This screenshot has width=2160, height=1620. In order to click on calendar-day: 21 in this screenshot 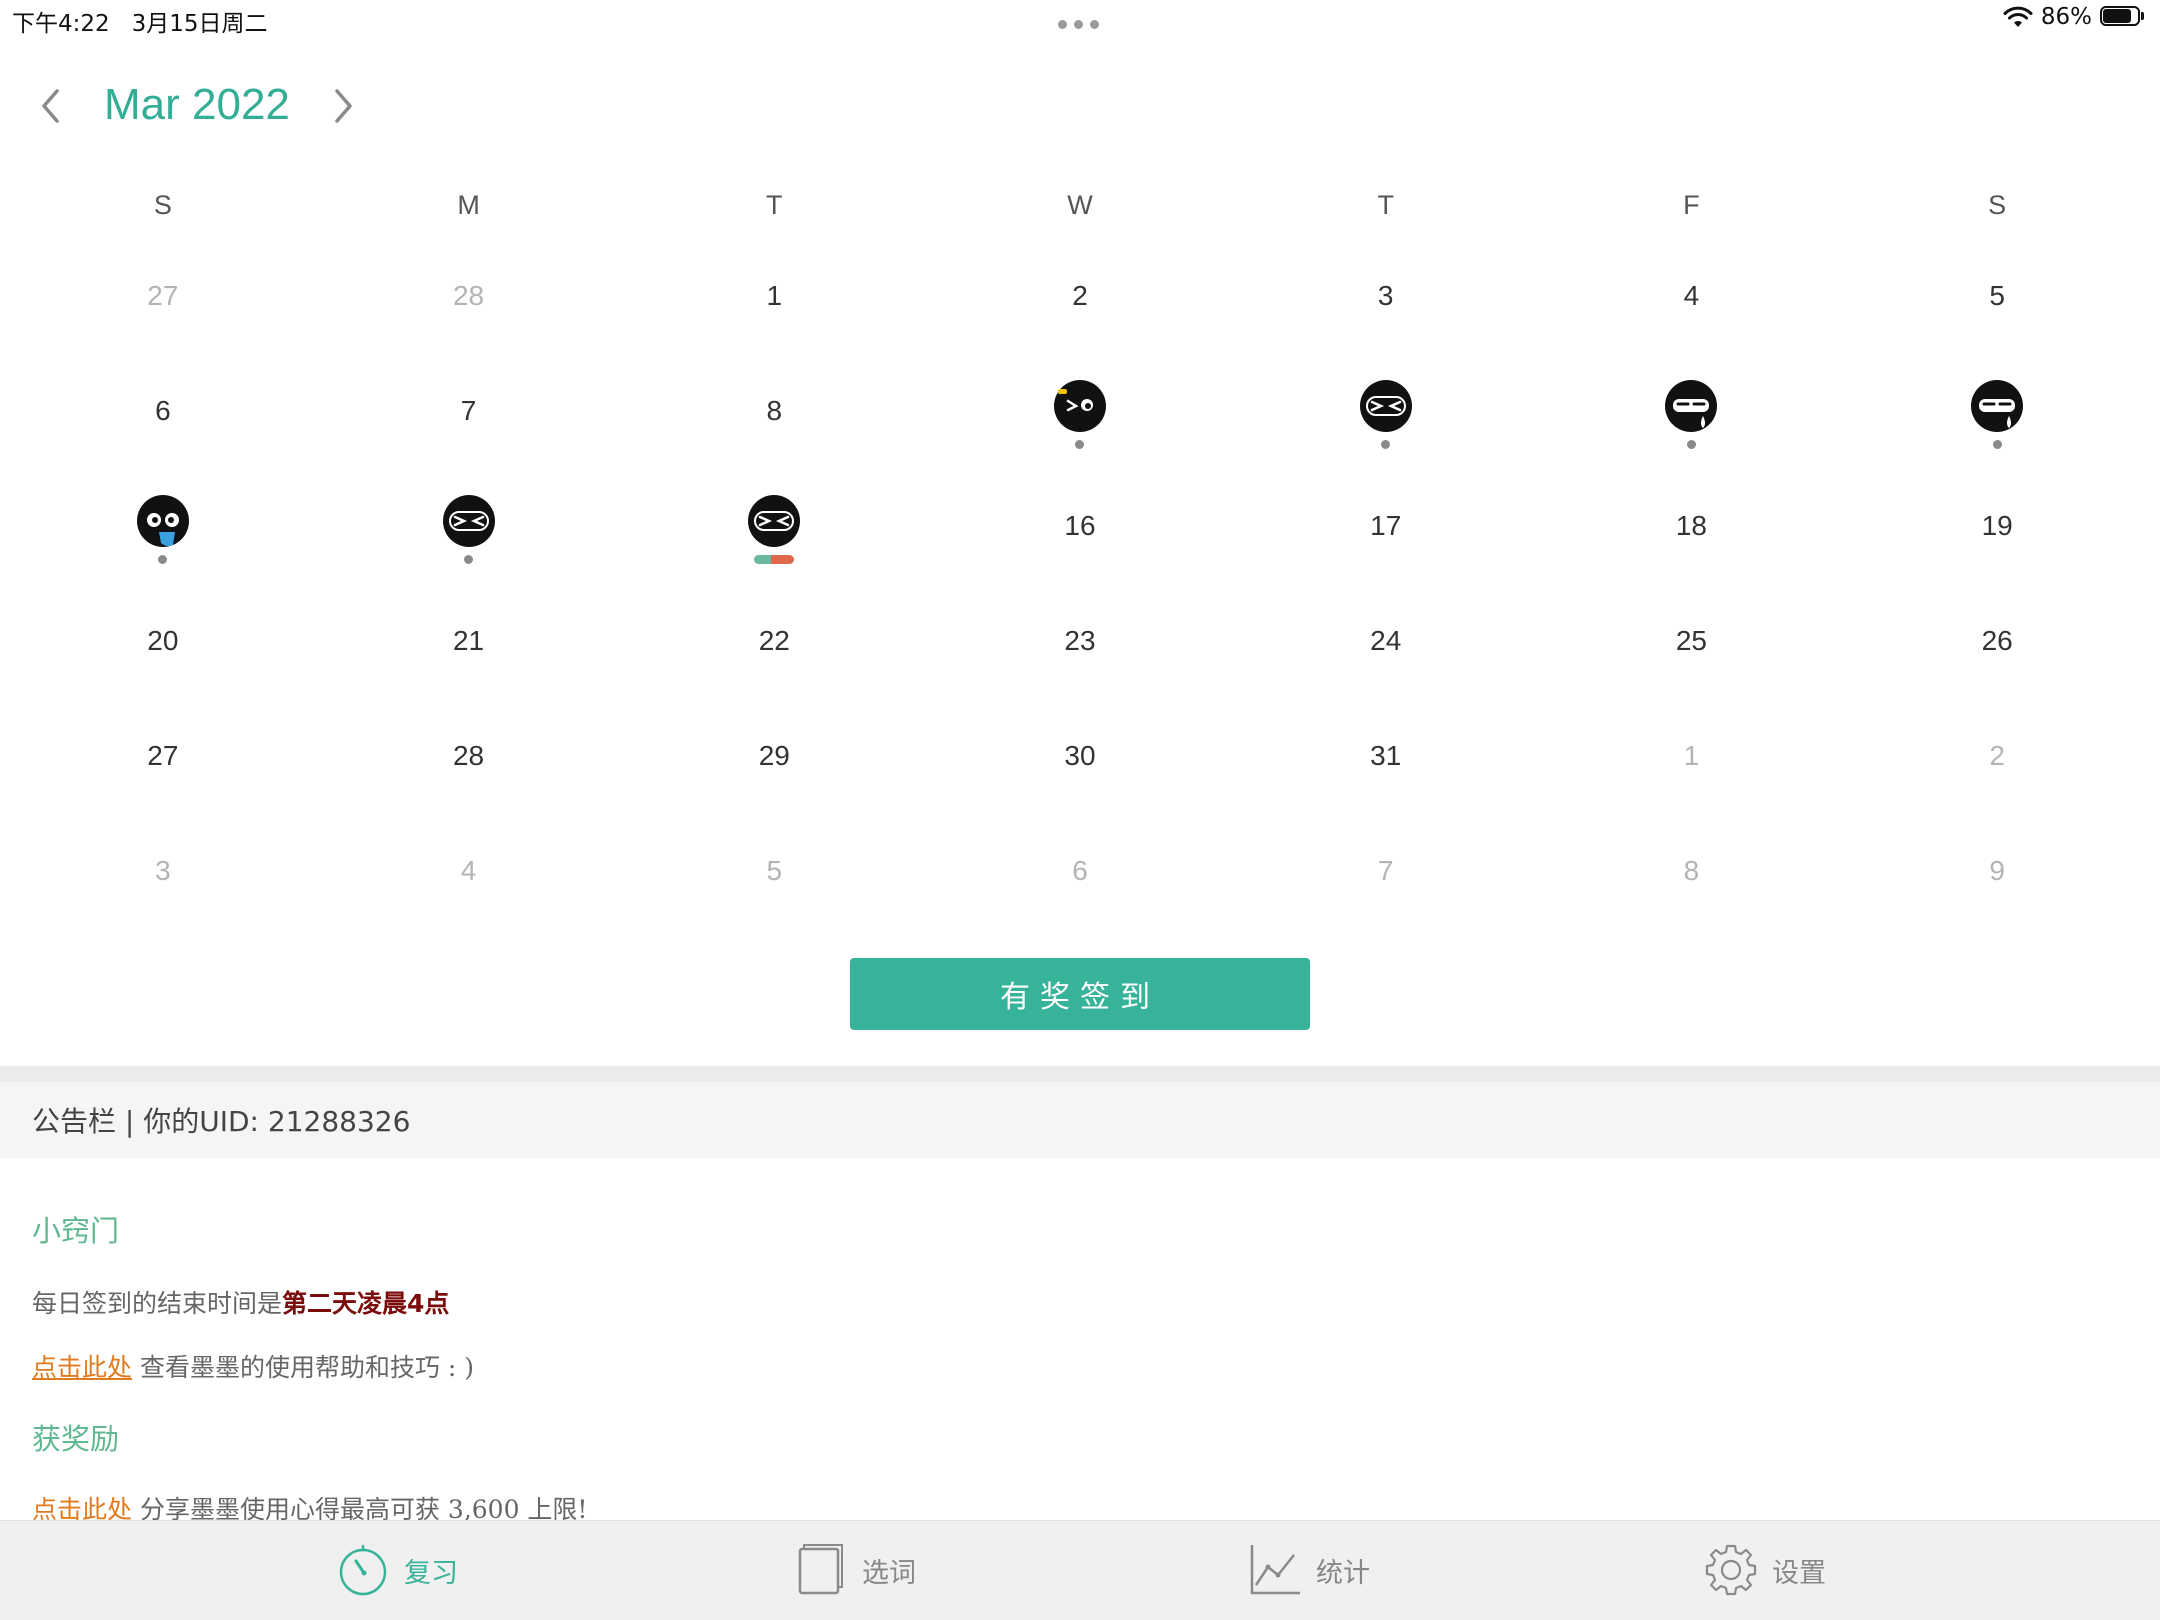, I will do `click(469, 650)`.